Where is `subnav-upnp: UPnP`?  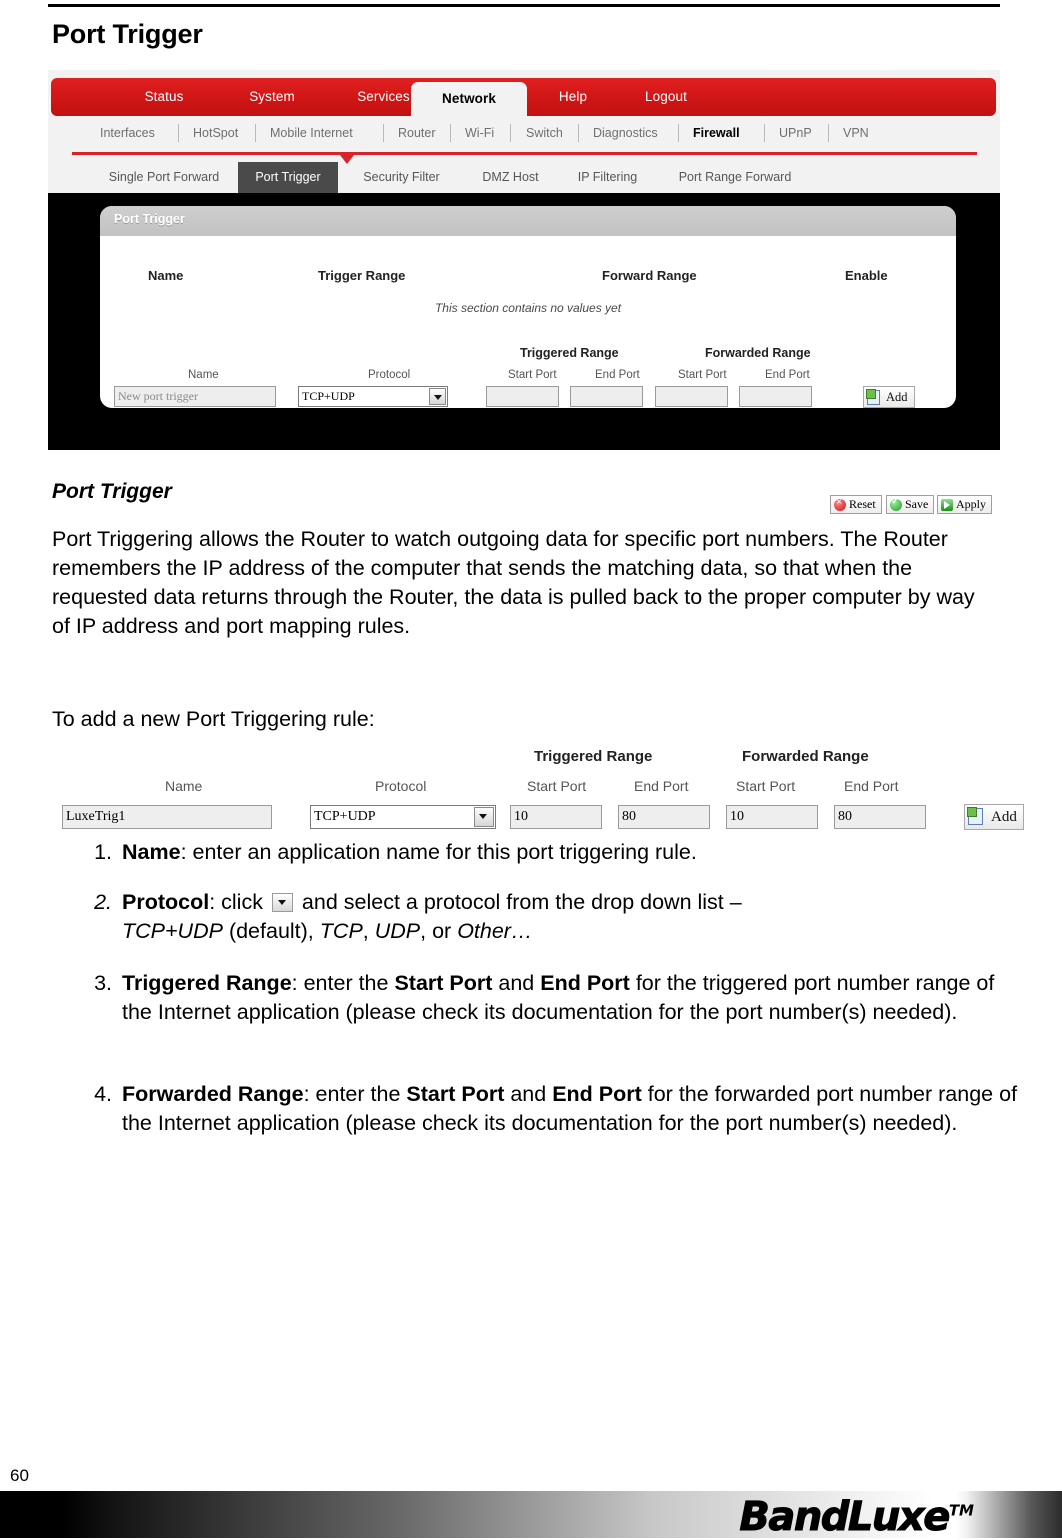 subnav-upnp: UPnP is located at coordinates (795, 133).